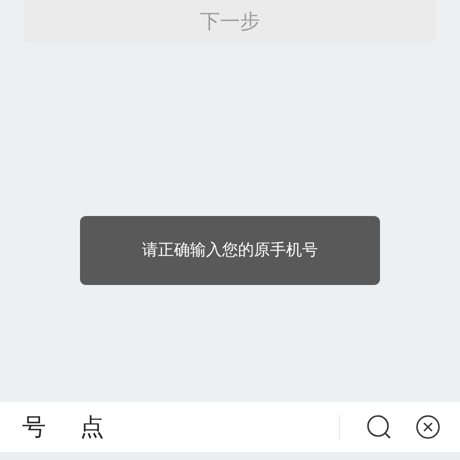 This screenshot has height=460, width=460. What do you see at coordinates (428, 427) in the screenshot?
I see `close-icon` at bounding box center [428, 427].